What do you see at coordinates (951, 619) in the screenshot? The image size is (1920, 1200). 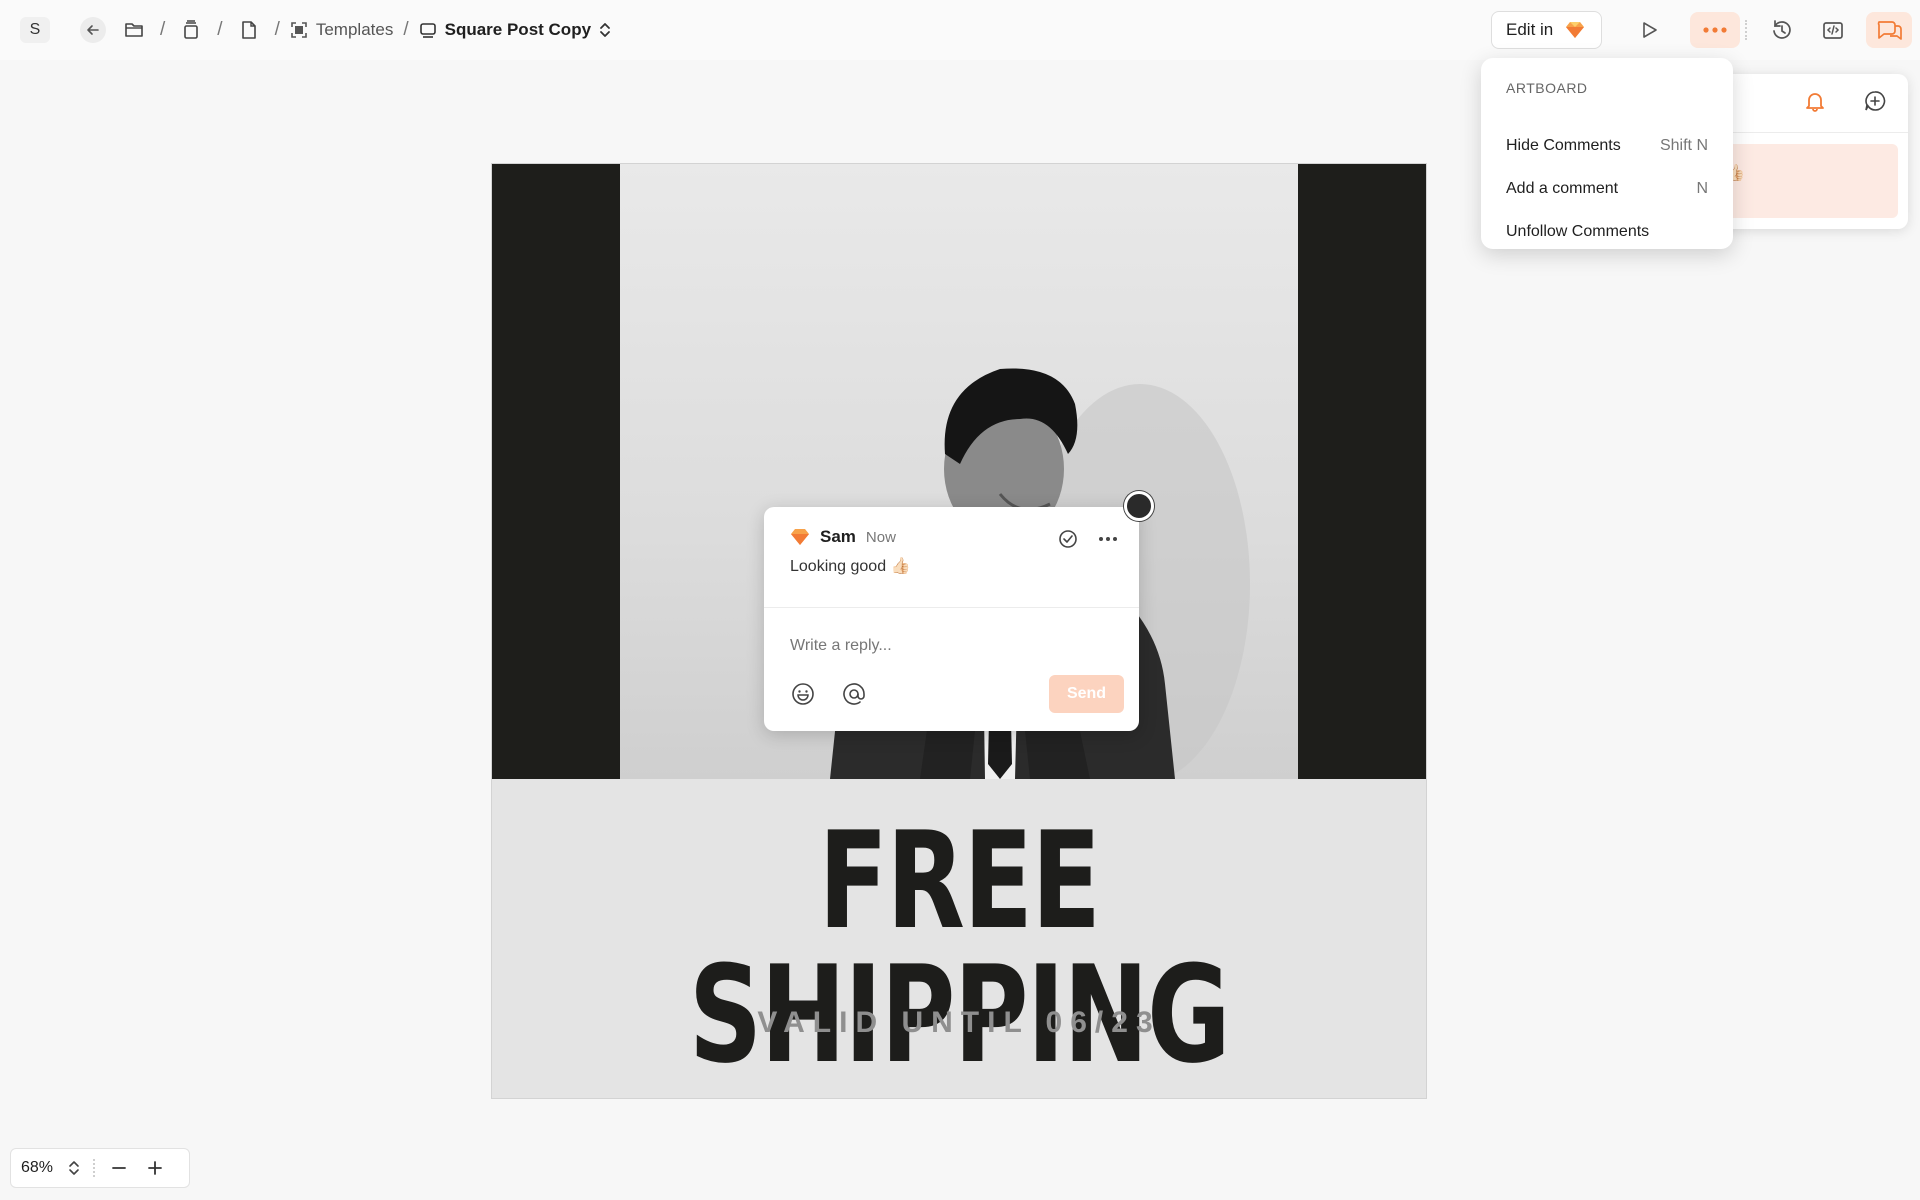 I see `comment-thread-popup: Sam Now Looking good 👍🏻 Send` at bounding box center [951, 619].